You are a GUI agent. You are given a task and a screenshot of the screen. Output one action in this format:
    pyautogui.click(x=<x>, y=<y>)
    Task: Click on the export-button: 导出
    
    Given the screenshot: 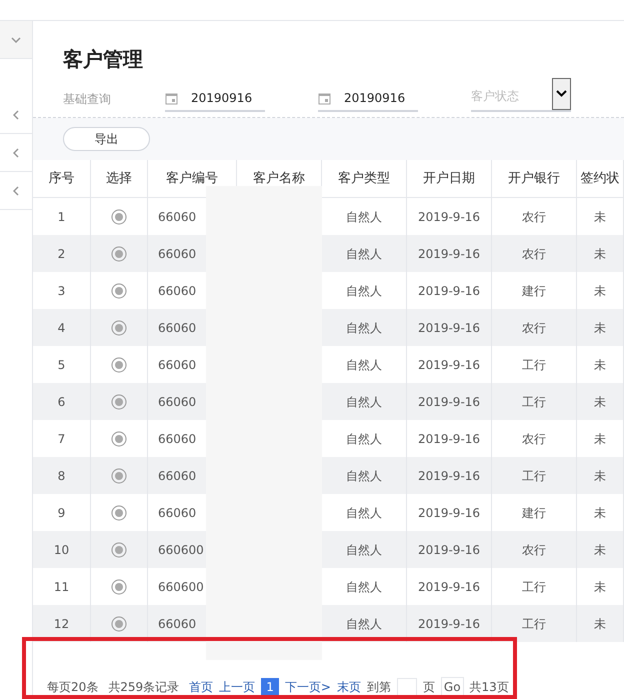 What is the action you would take?
    pyautogui.click(x=106, y=139)
    